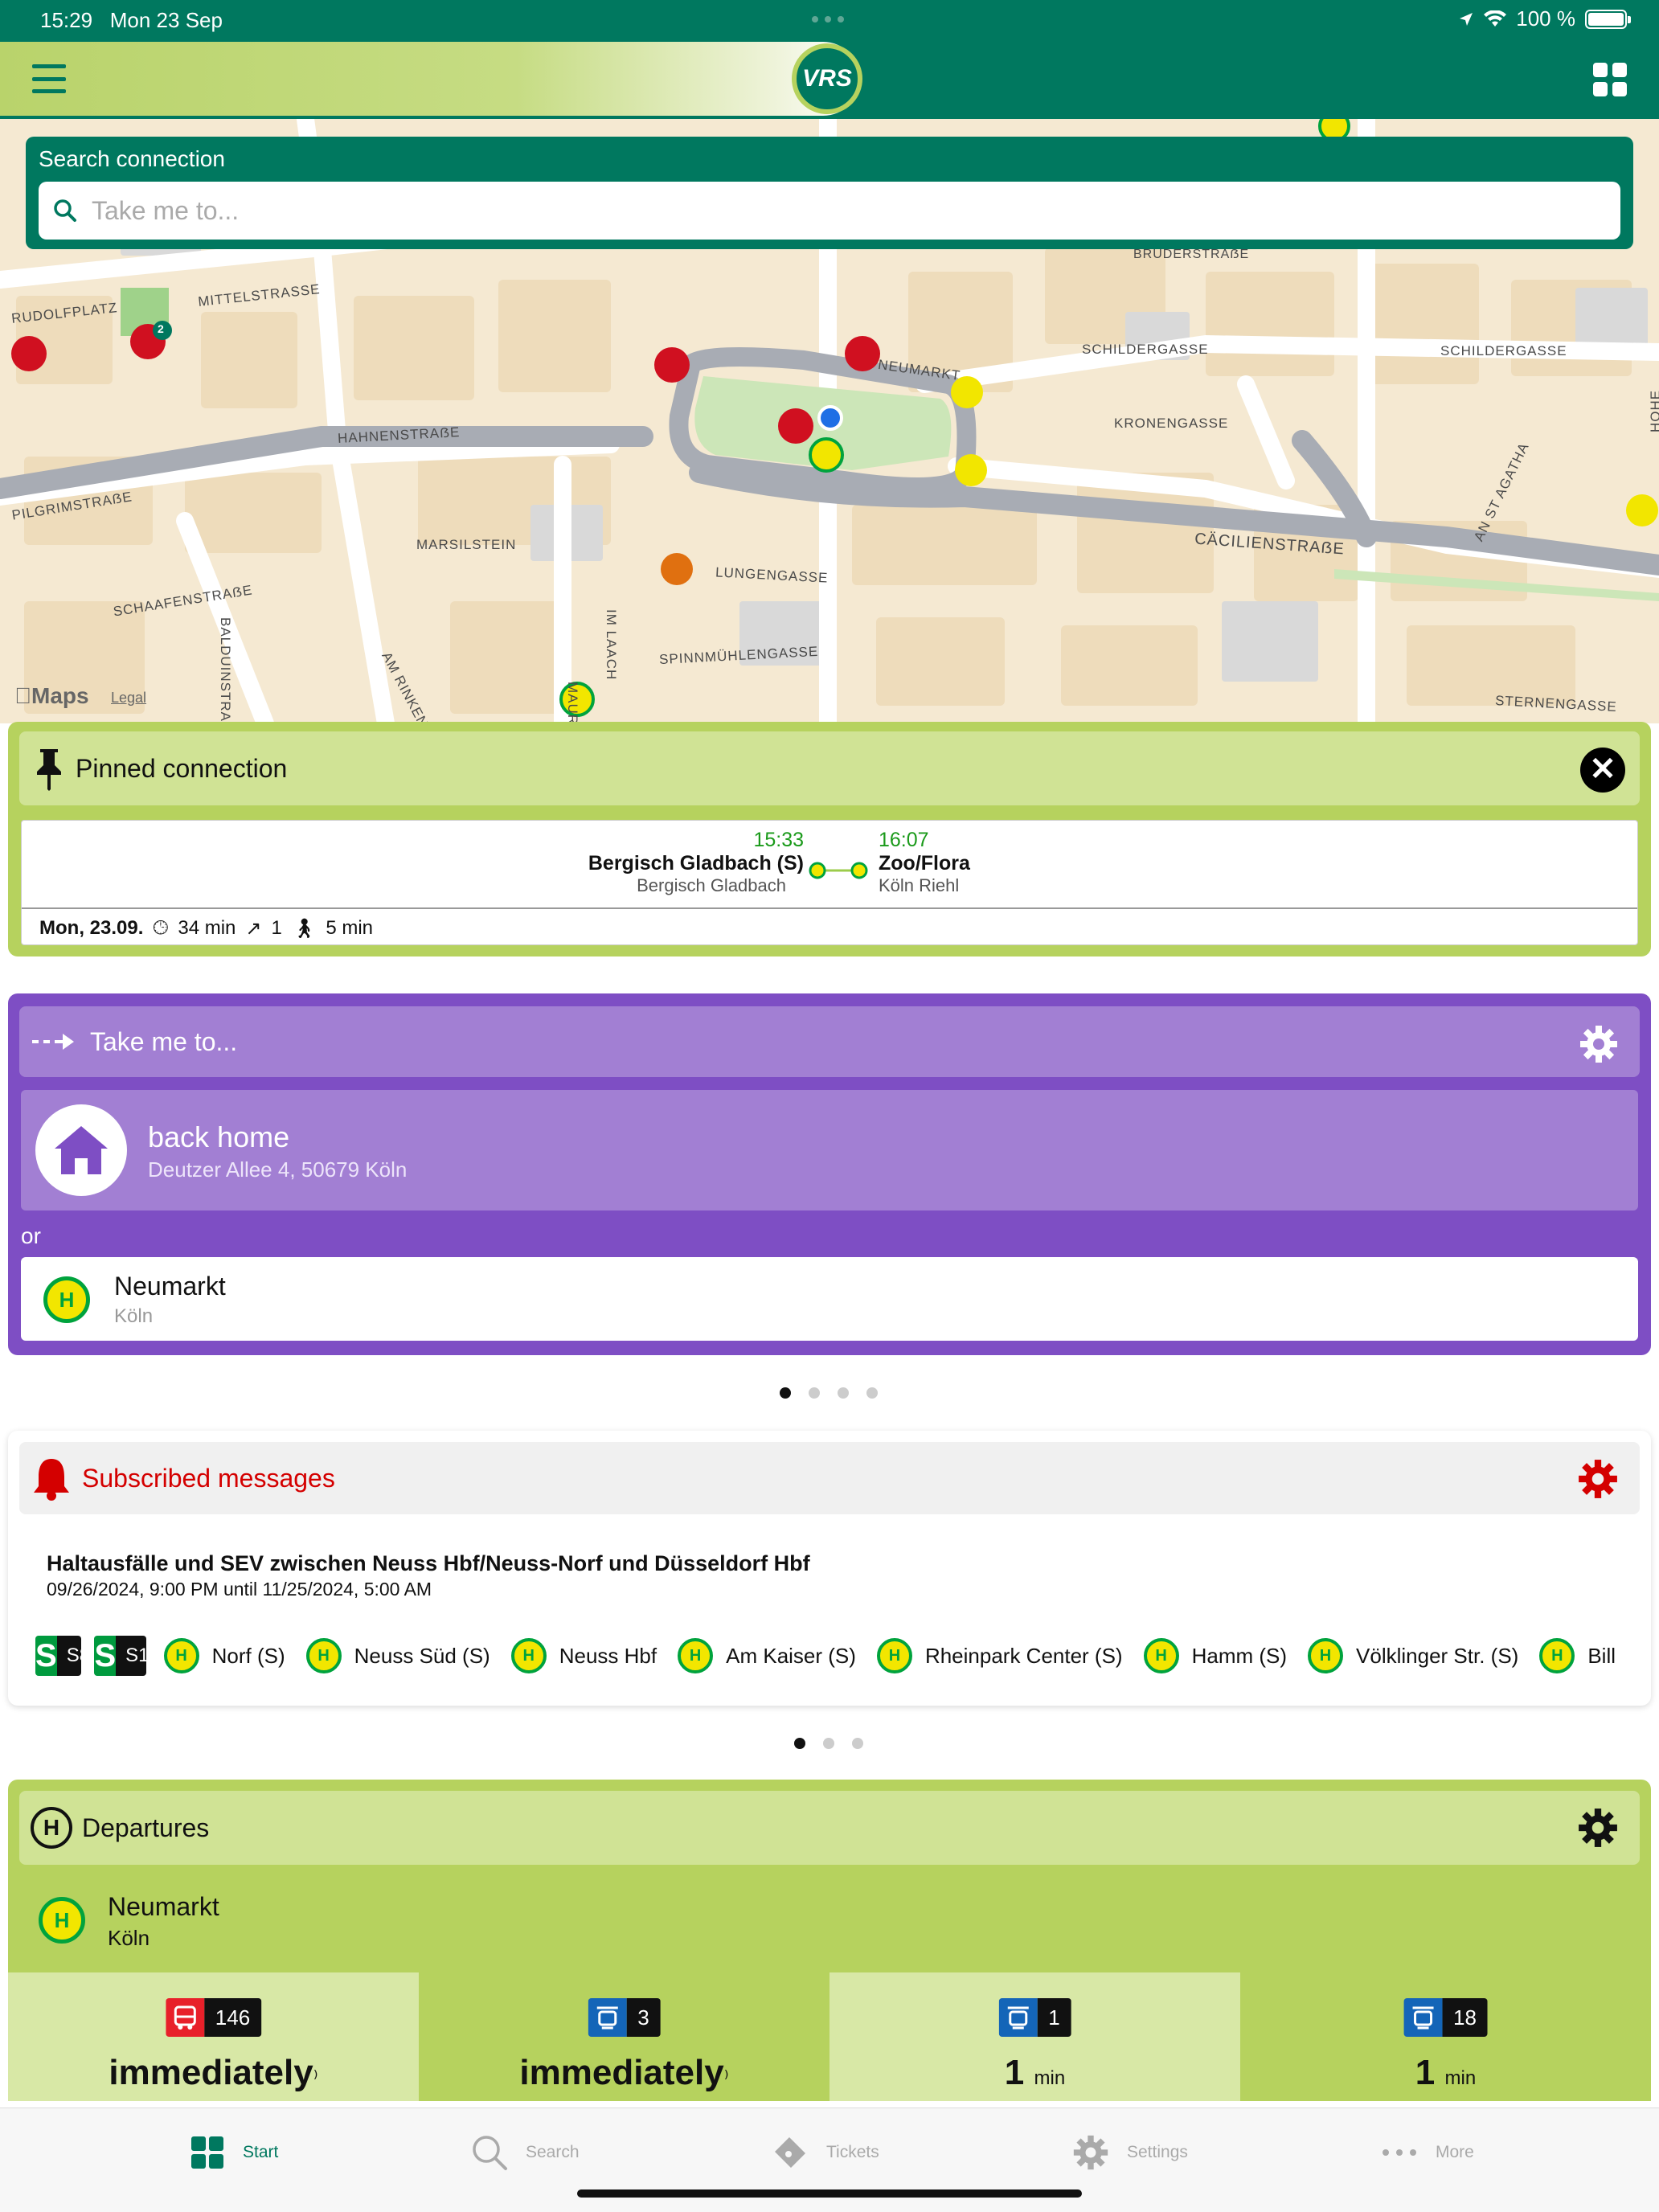  What do you see at coordinates (829, 1150) in the screenshot?
I see `favorite-home: back home Deutzer Allee 4, 50679 Köln` at bounding box center [829, 1150].